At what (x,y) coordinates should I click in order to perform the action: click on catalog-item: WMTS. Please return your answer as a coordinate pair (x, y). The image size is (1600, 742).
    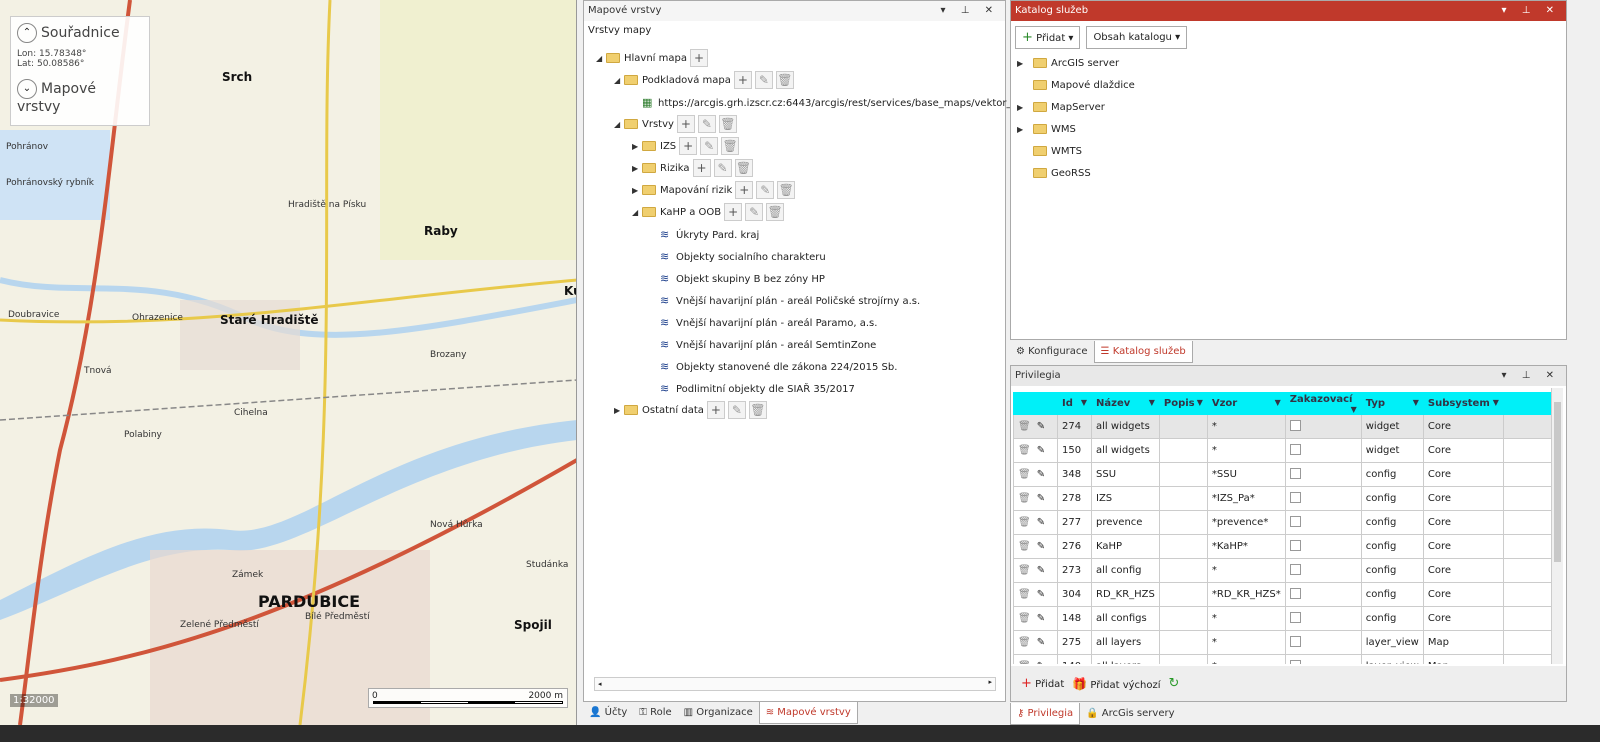
    Looking at the image, I should click on (1288, 153).